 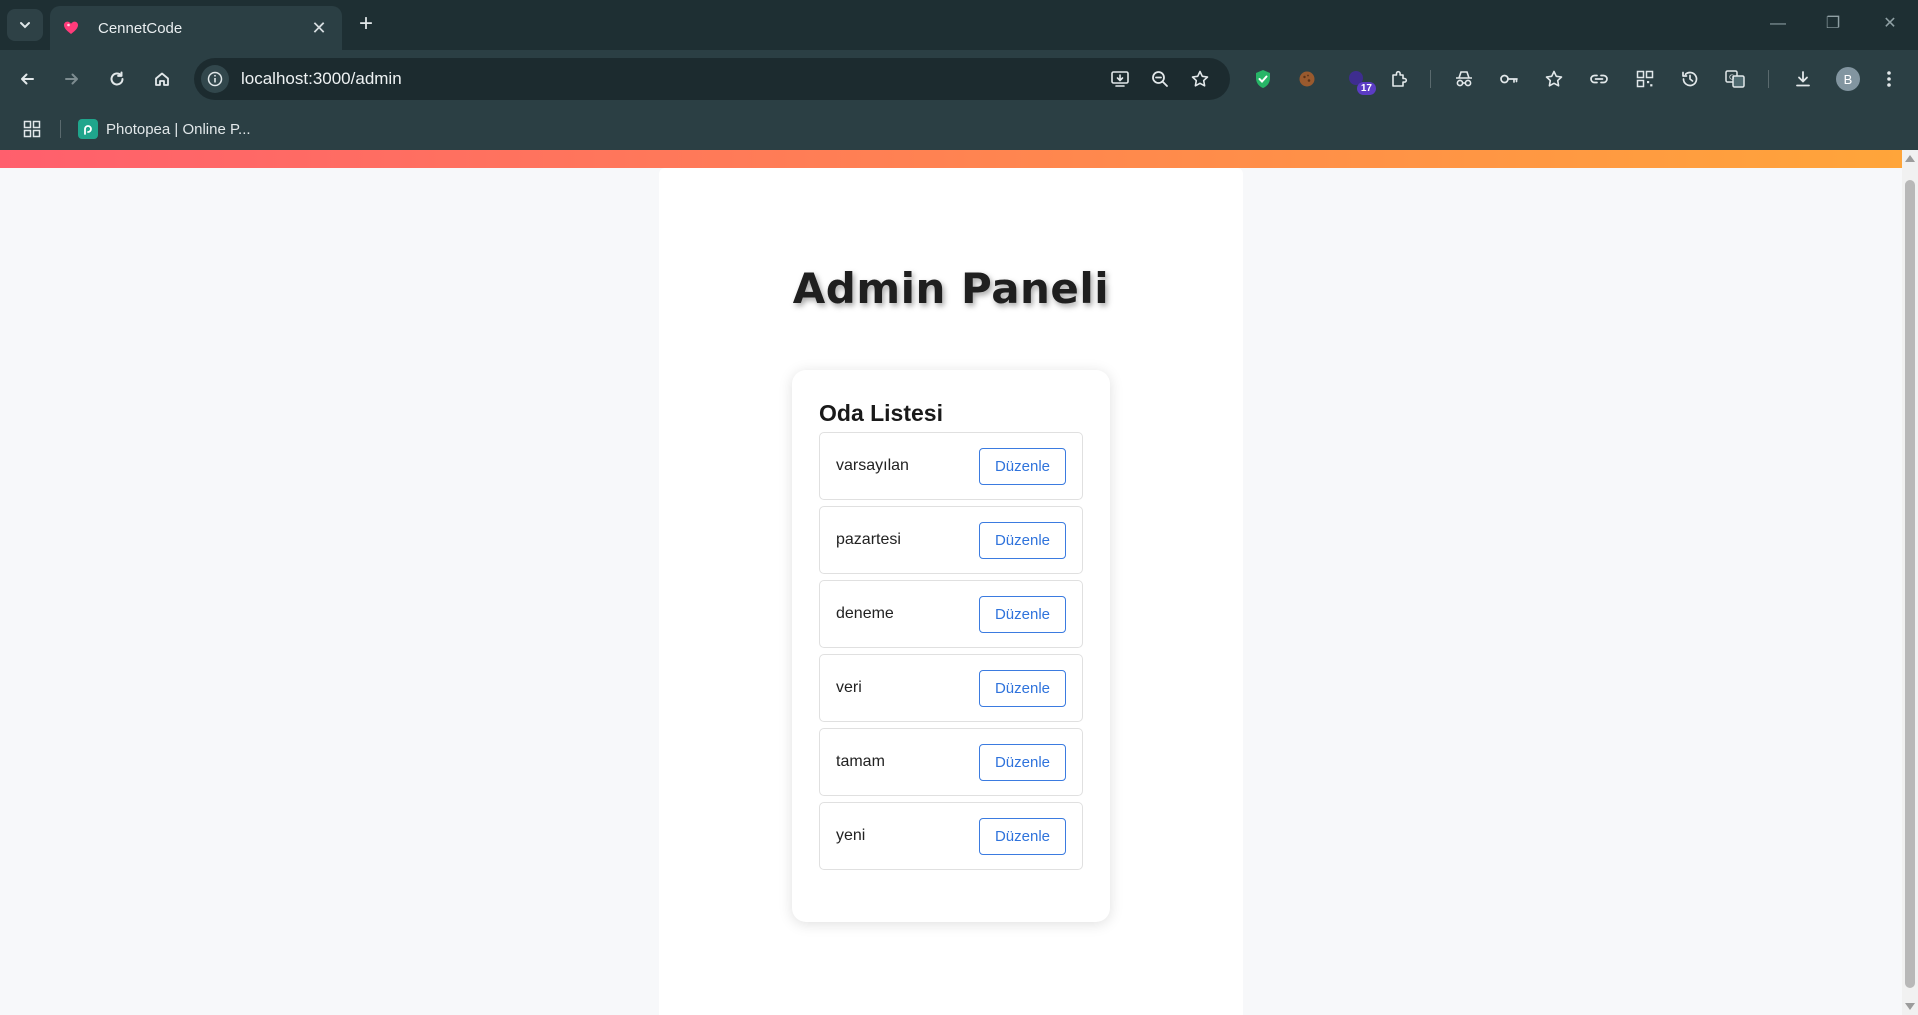 I want to click on bookmark-star-icon, so click(x=1200, y=79).